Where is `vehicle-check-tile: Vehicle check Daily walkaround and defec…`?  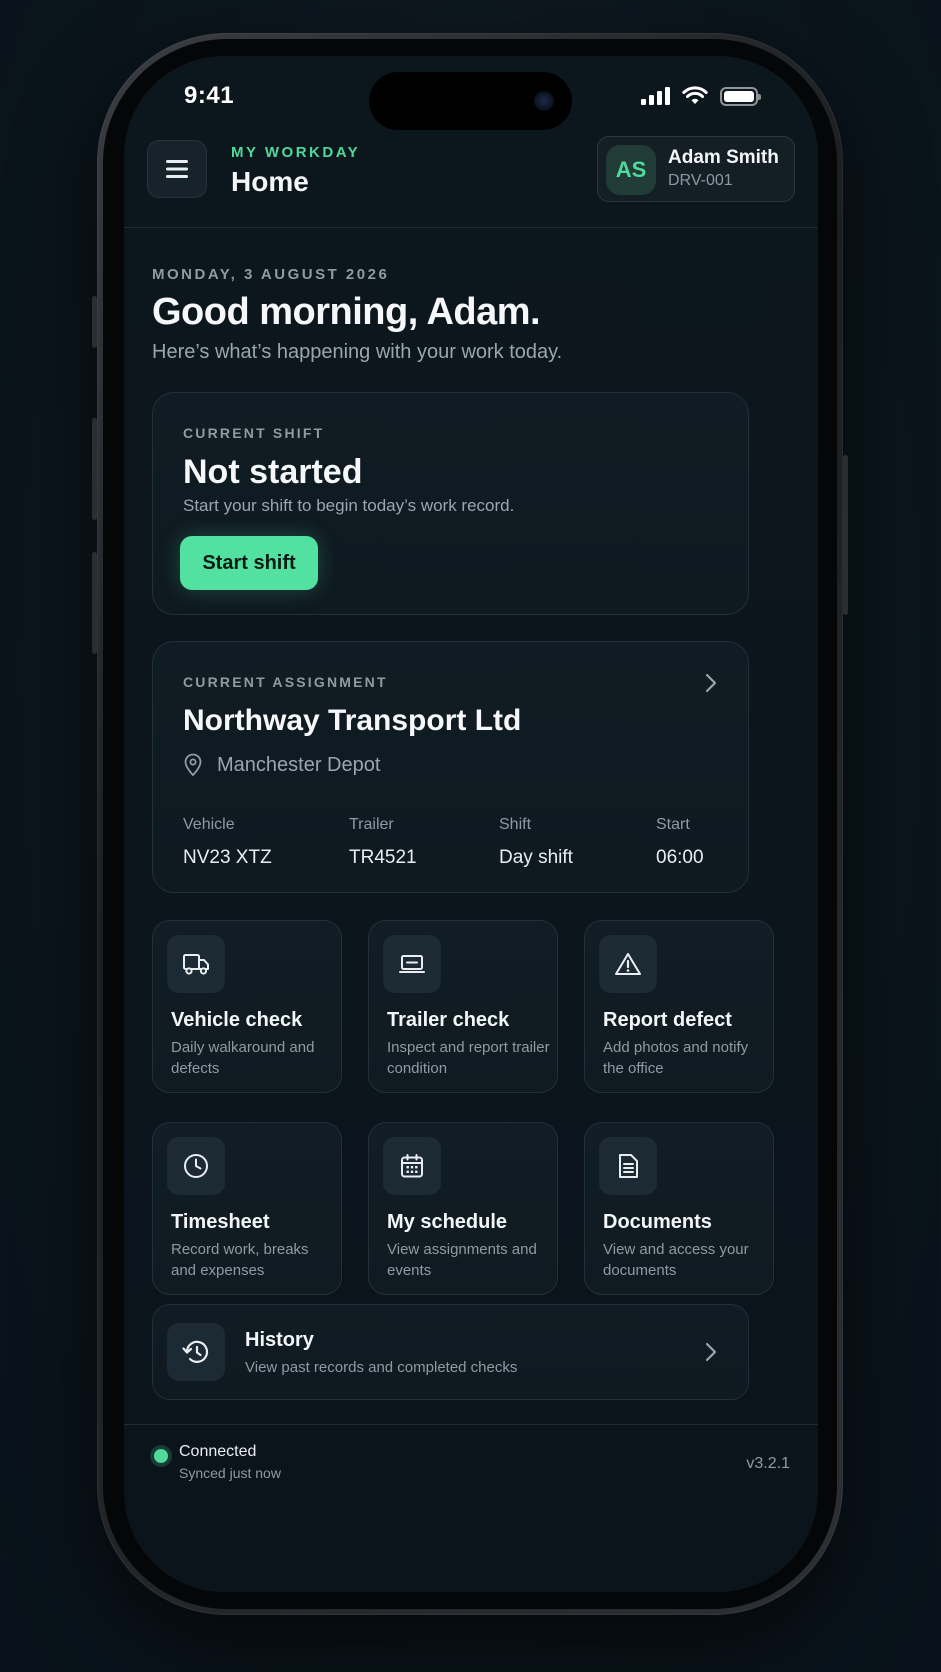 vehicle-check-tile: Vehicle check Daily walkaround and defec… is located at coordinates (247, 1006).